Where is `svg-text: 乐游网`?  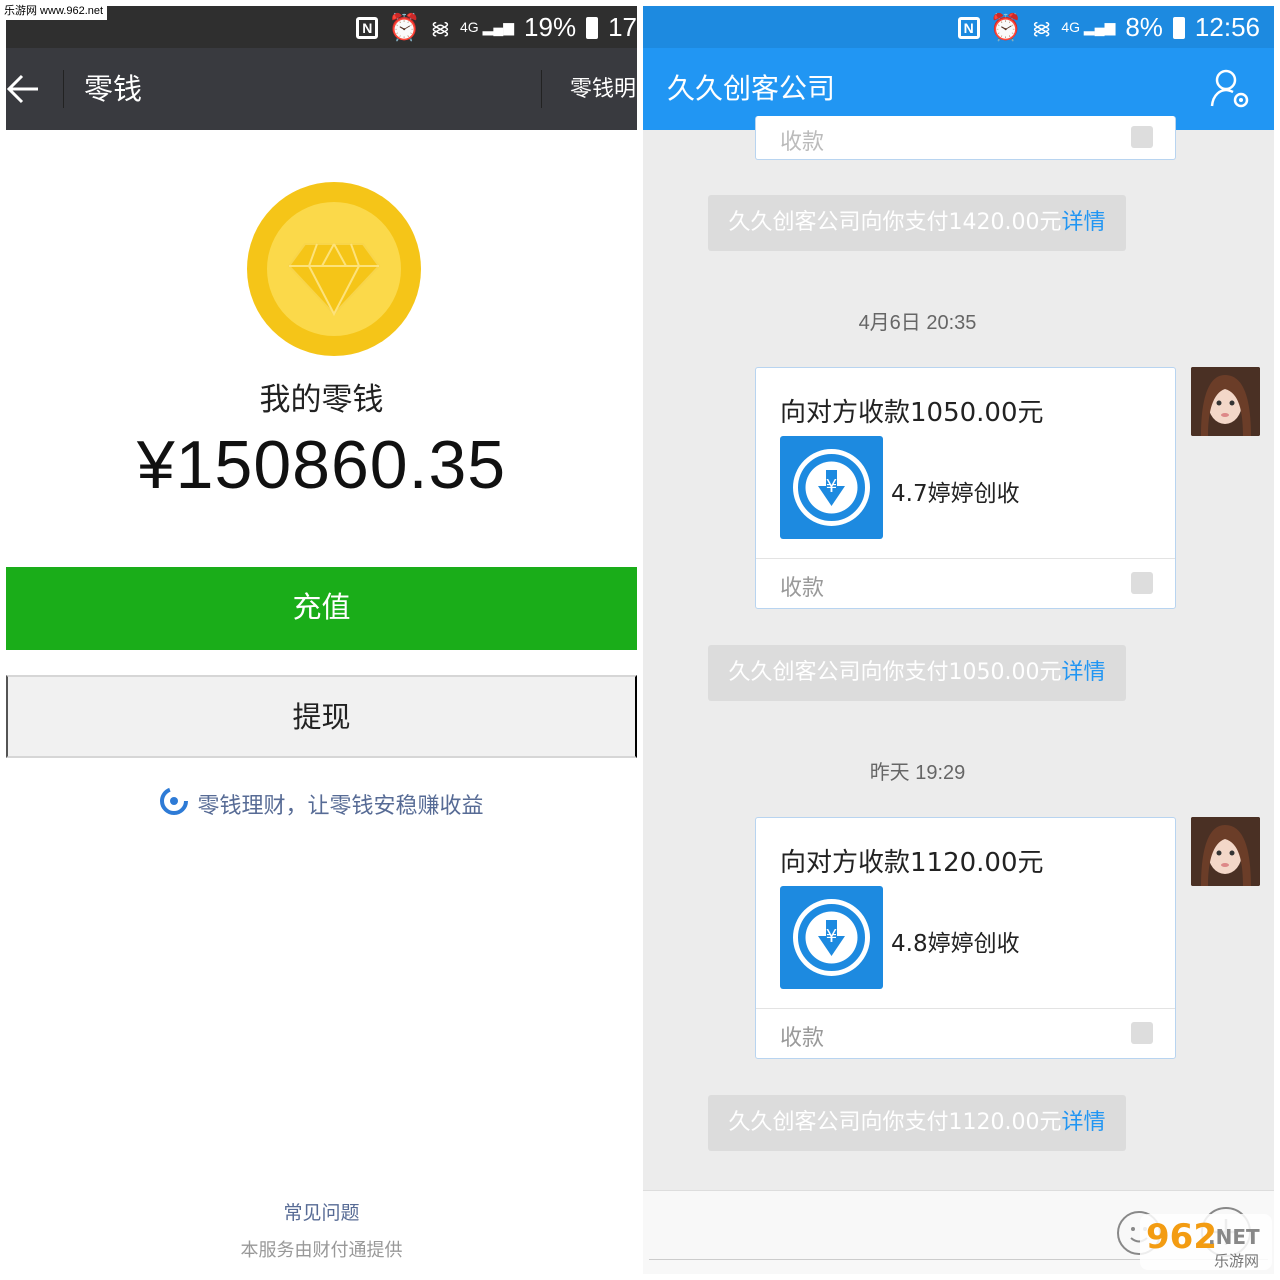 svg-text: 乐游网 is located at coordinates (1236, 1261).